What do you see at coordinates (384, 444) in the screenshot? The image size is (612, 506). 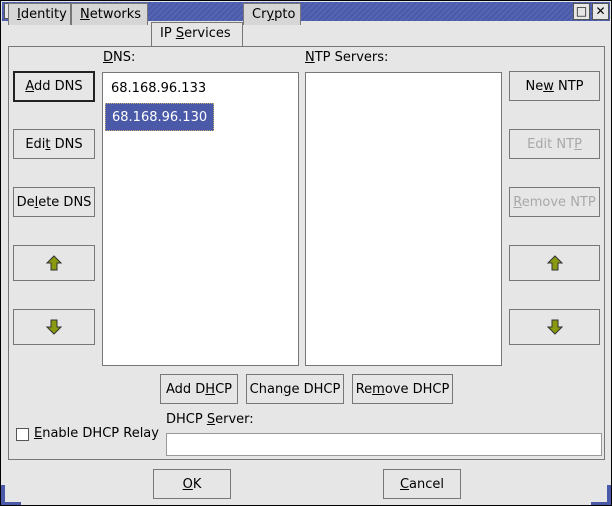 I see `dhcp-server-input` at bounding box center [384, 444].